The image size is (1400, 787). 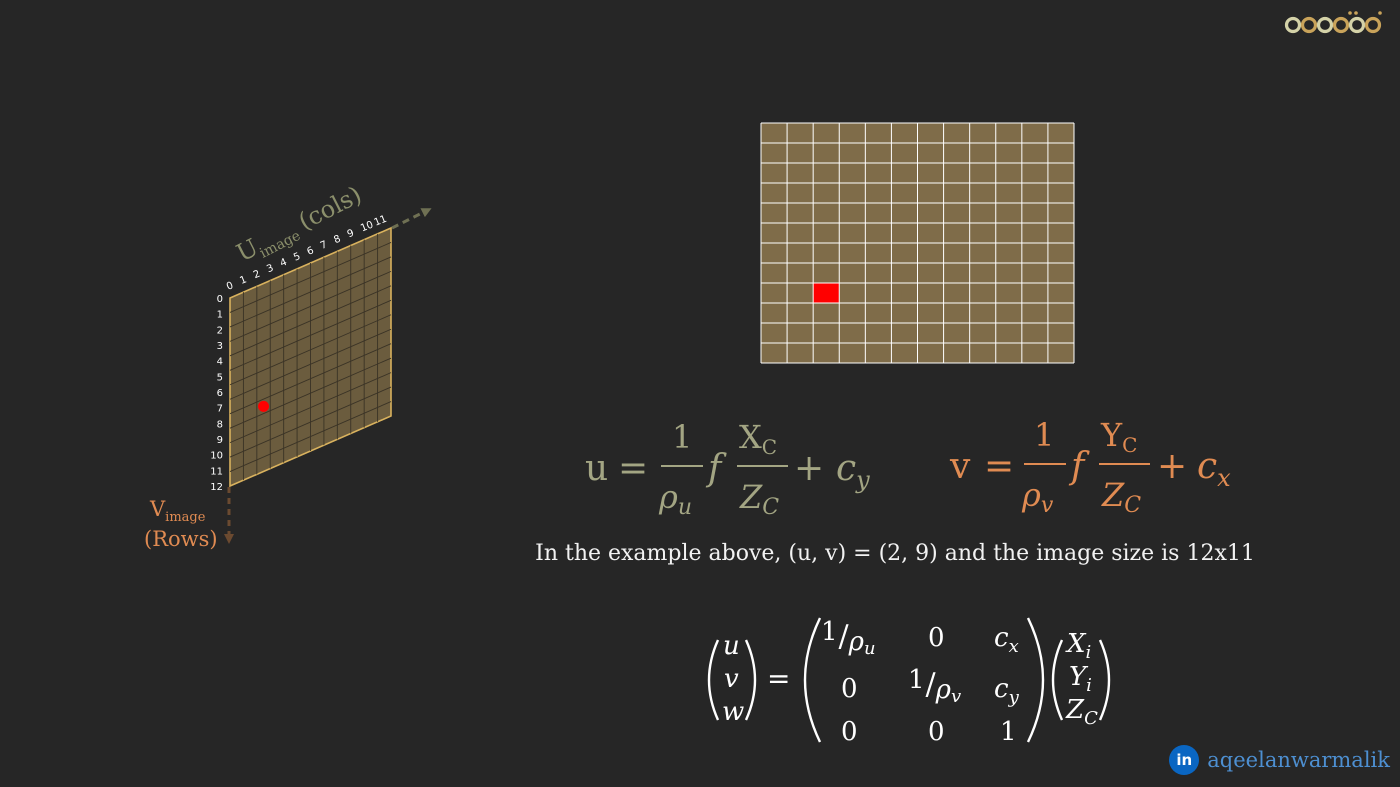 What do you see at coordinates (731, 679) in the screenshot?
I see `lhs-v: v` at bounding box center [731, 679].